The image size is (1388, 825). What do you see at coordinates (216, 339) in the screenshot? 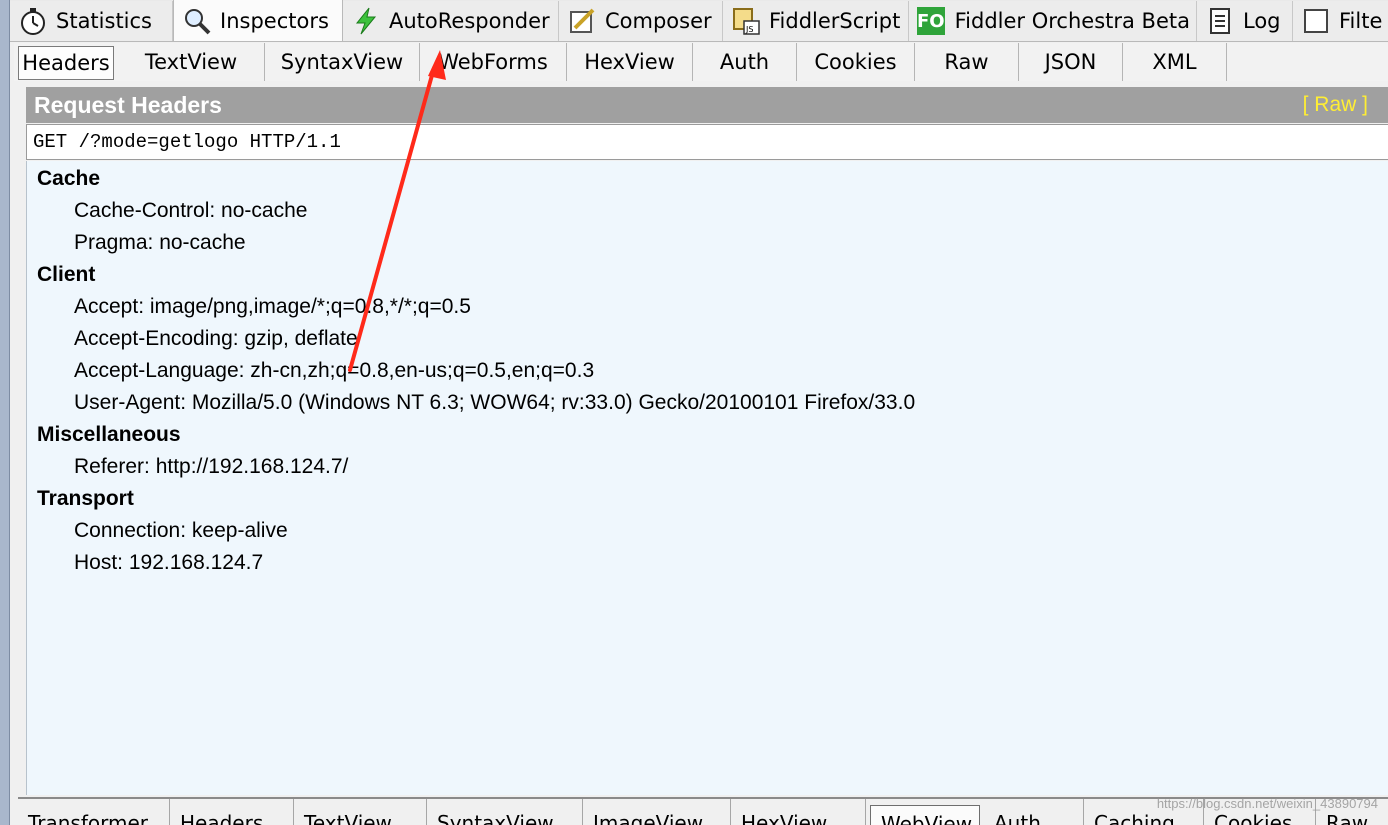
I see `header-item: Accept-Encoding: gzip, deflate` at bounding box center [216, 339].